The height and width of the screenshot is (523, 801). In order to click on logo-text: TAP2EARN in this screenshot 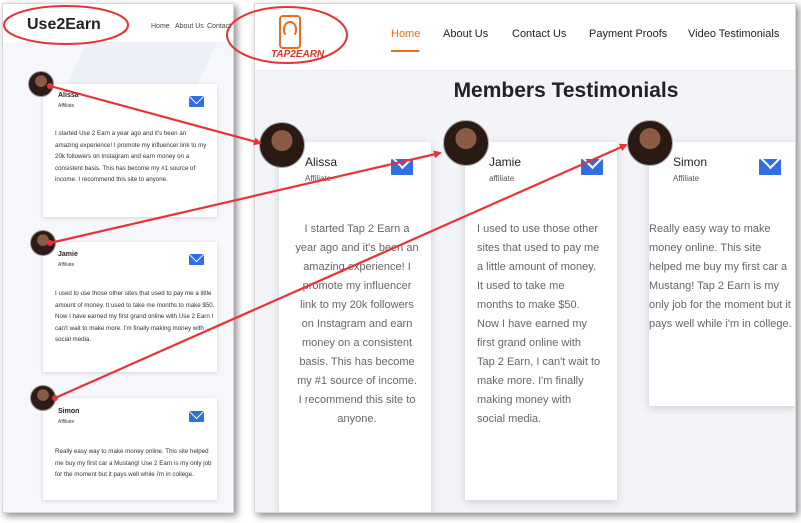, I will do `click(298, 54)`.